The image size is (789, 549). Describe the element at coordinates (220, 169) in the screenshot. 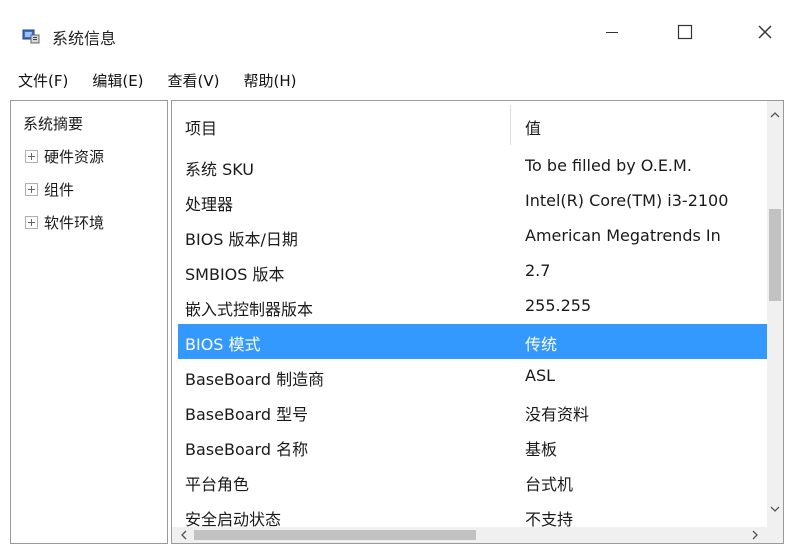

I see `cell-item: 系统 SKU` at that location.